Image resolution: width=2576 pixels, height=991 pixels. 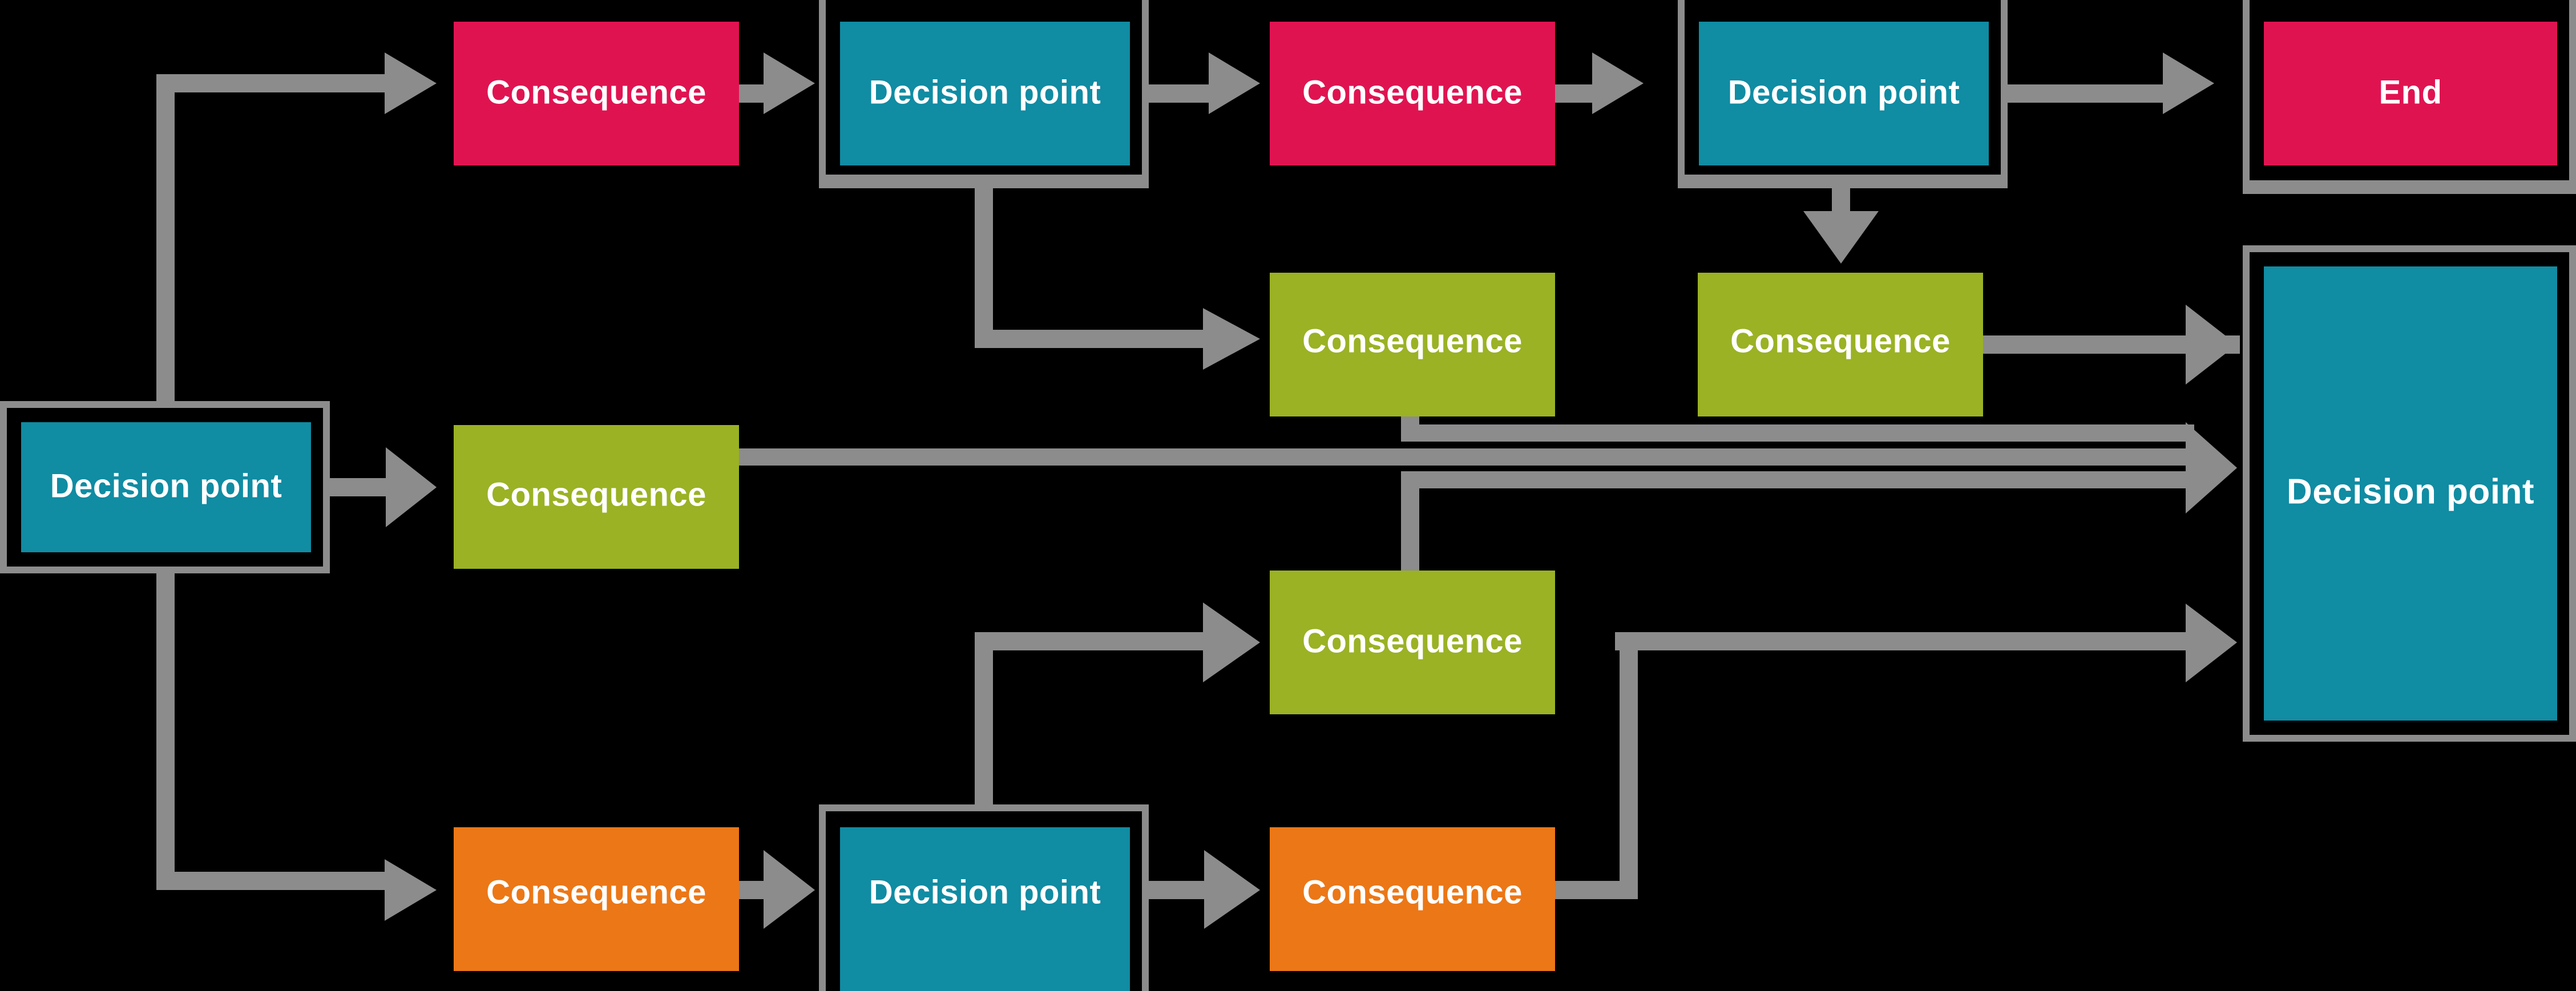 I want to click on arrowhead-merged-middle, so click(x=2211, y=468).